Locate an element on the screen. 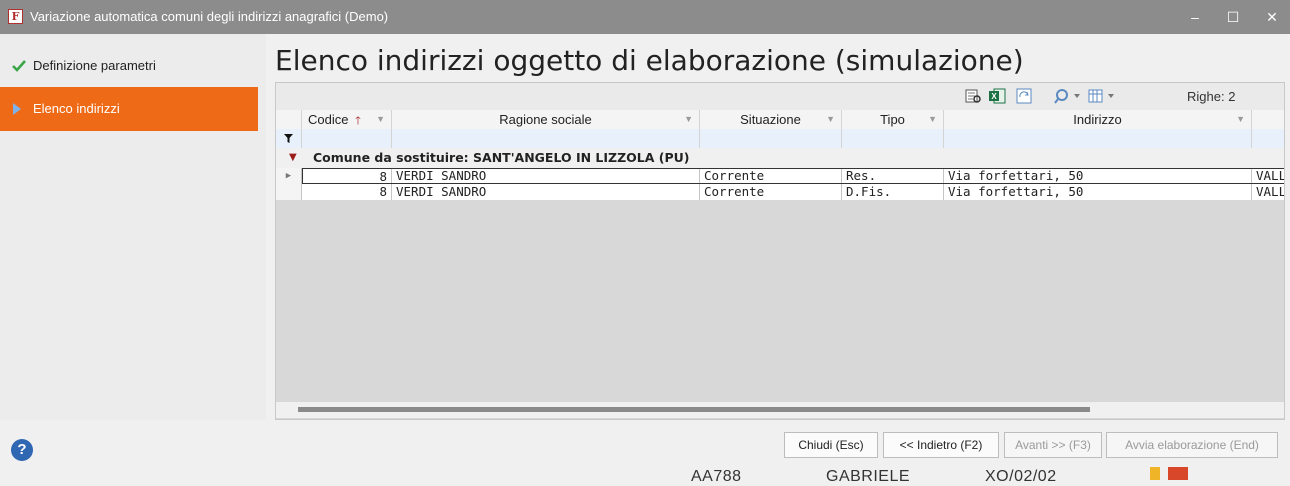  back-button: << Indietro (F2) is located at coordinates (941, 445).